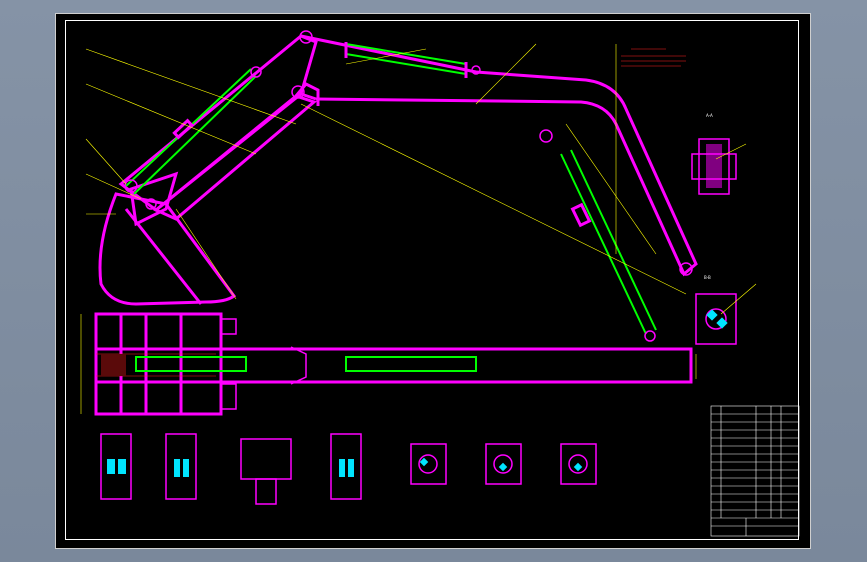 Image resolution: width=867 pixels, height=562 pixels. I want to click on svg-text: A-A, so click(709, 115).